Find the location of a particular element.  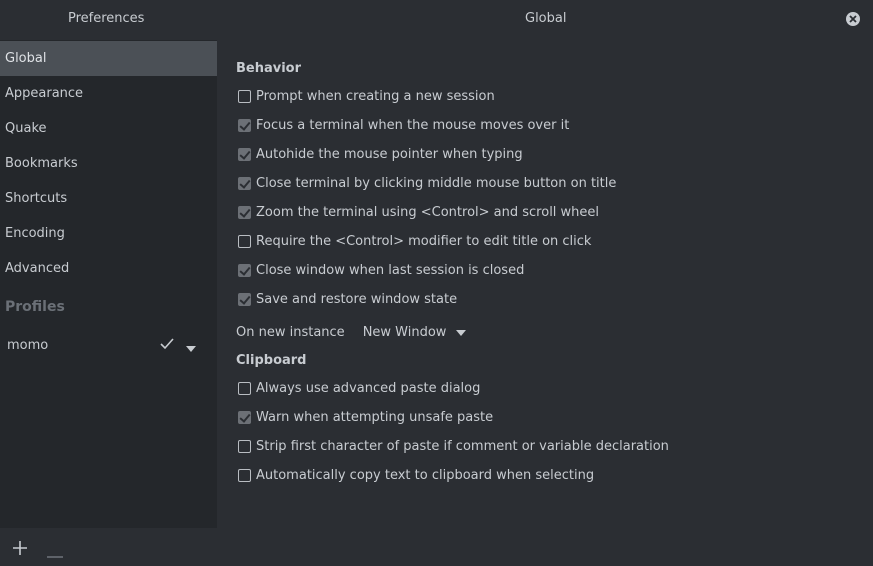

sidebar-item-global: Global is located at coordinates (108, 58).